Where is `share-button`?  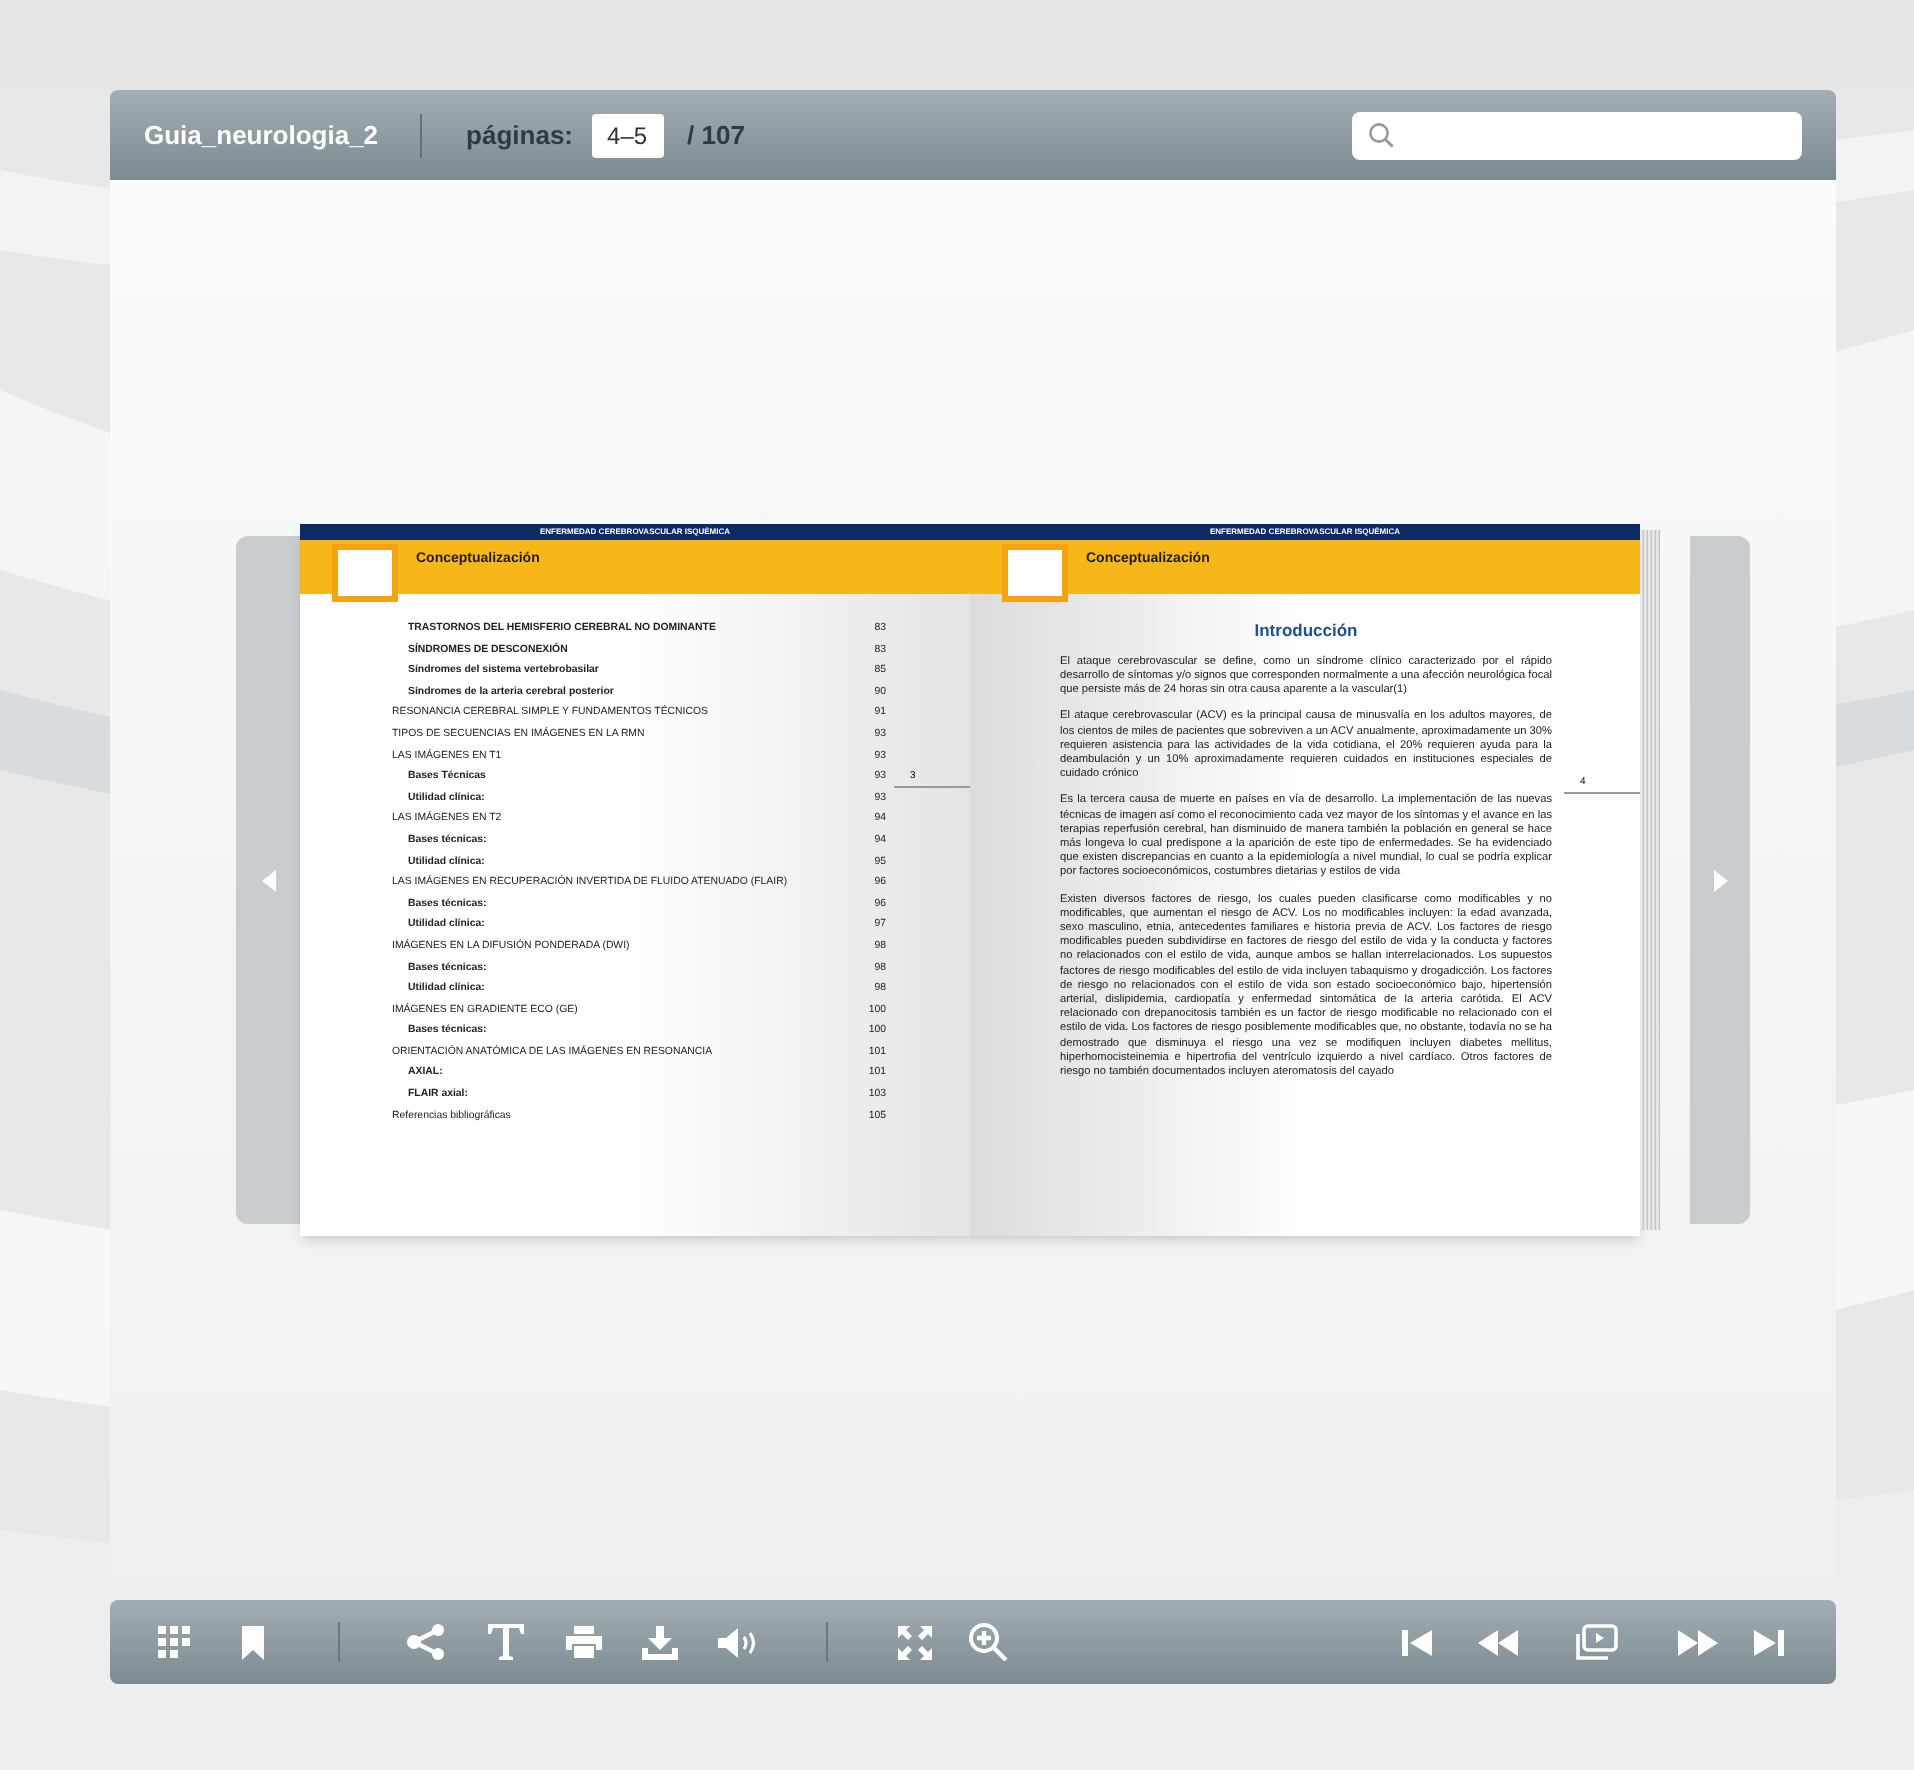
share-button is located at coordinates (426, 1642).